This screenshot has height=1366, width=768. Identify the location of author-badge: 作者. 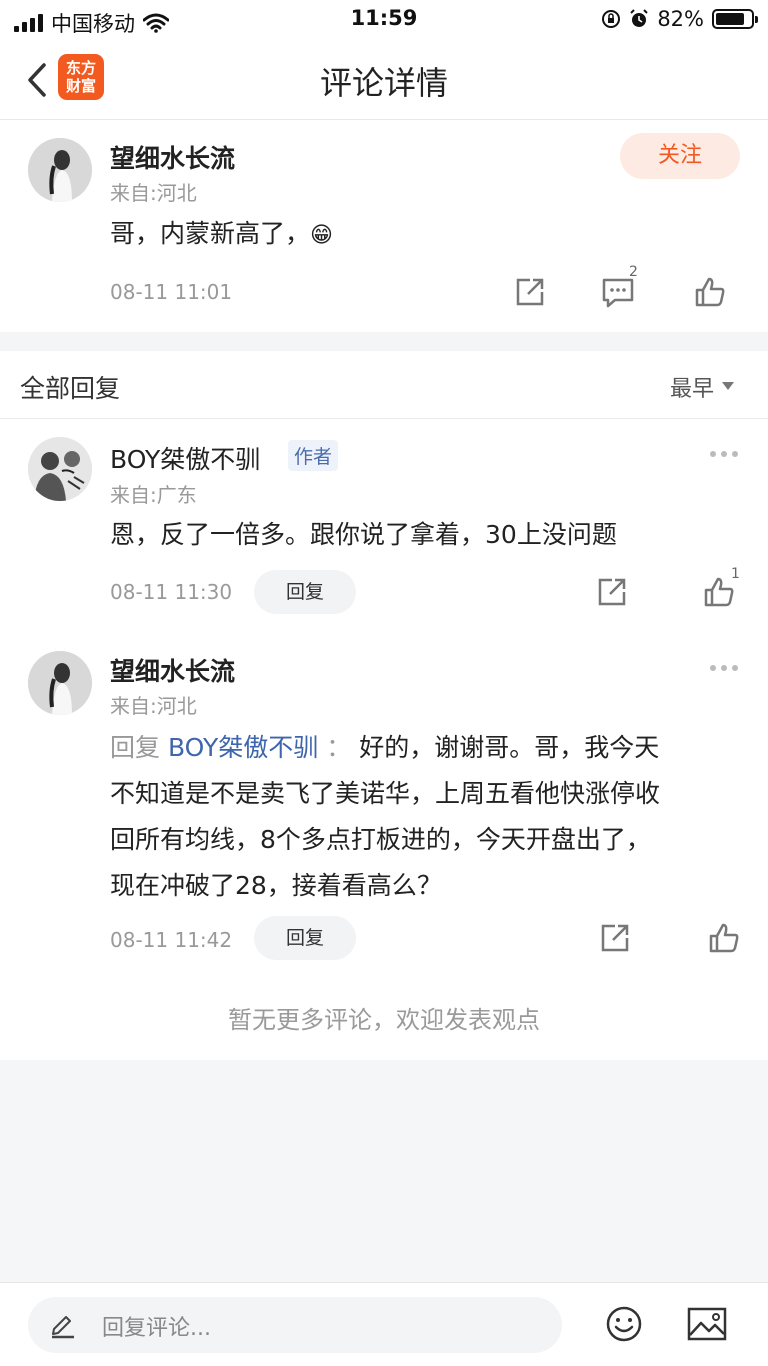
(313, 455).